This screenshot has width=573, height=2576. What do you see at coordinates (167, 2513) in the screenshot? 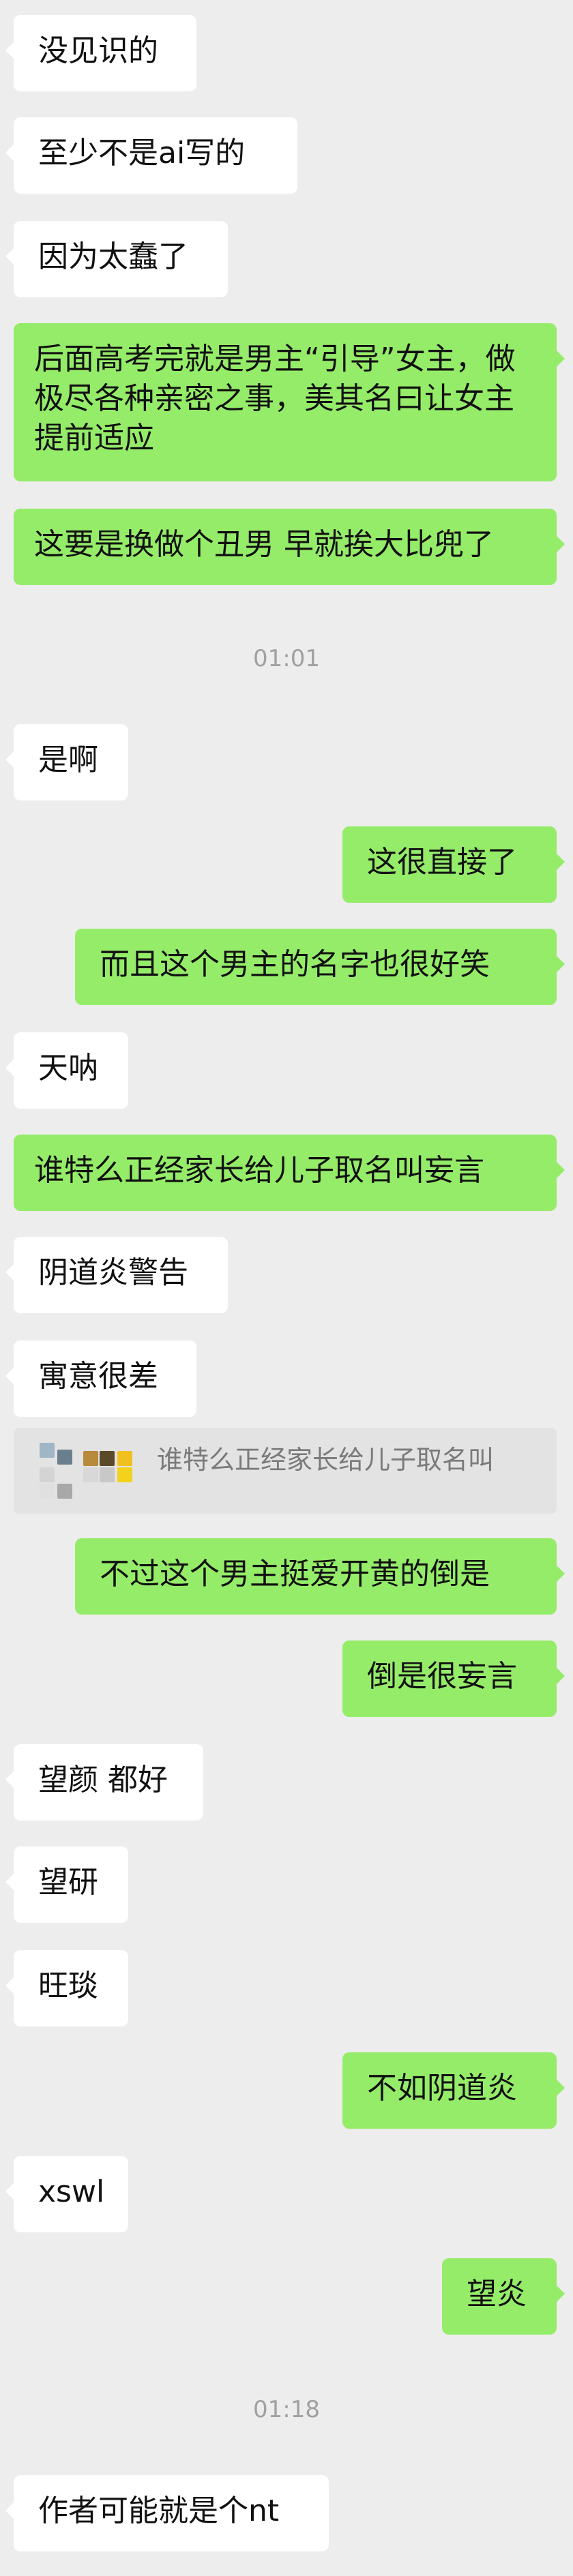
I see `message-bubble: 作者可能就是个nt` at bounding box center [167, 2513].